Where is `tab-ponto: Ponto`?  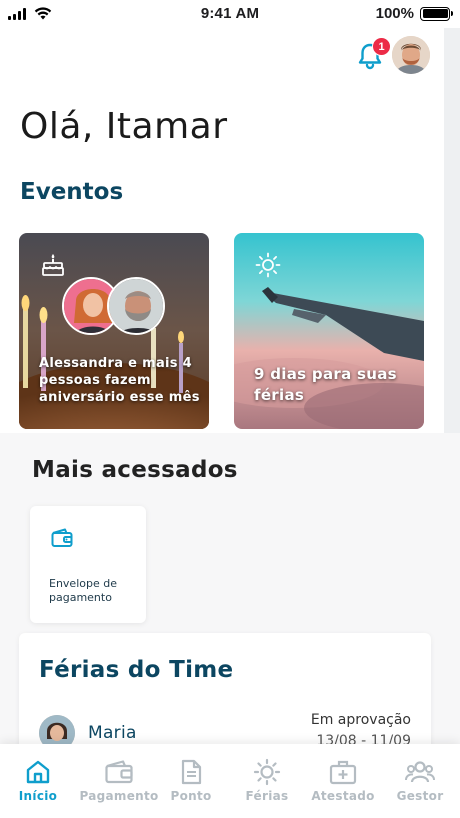 tab-ponto: Ponto is located at coordinates (191, 781).